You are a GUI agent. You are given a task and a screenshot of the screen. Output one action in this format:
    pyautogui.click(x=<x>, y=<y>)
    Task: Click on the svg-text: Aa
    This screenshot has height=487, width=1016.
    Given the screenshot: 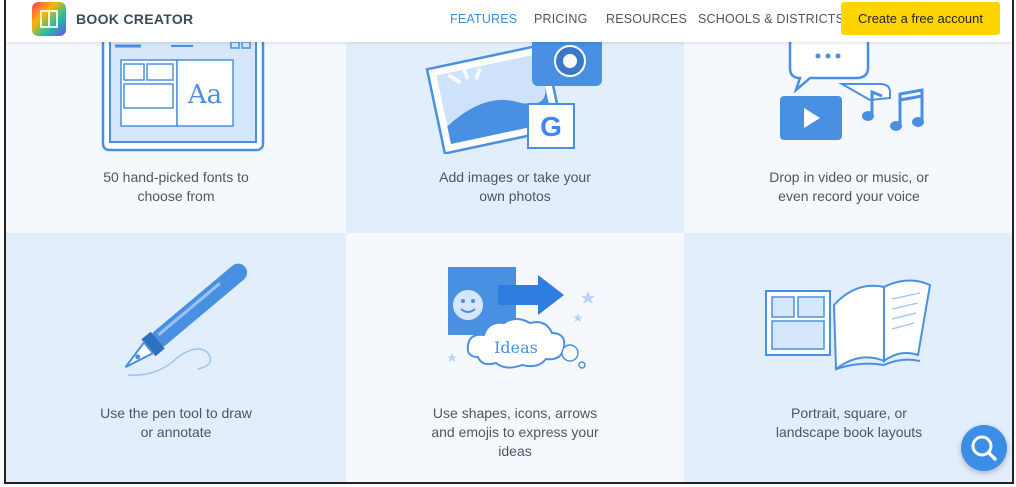 What is the action you would take?
    pyautogui.click(x=204, y=95)
    